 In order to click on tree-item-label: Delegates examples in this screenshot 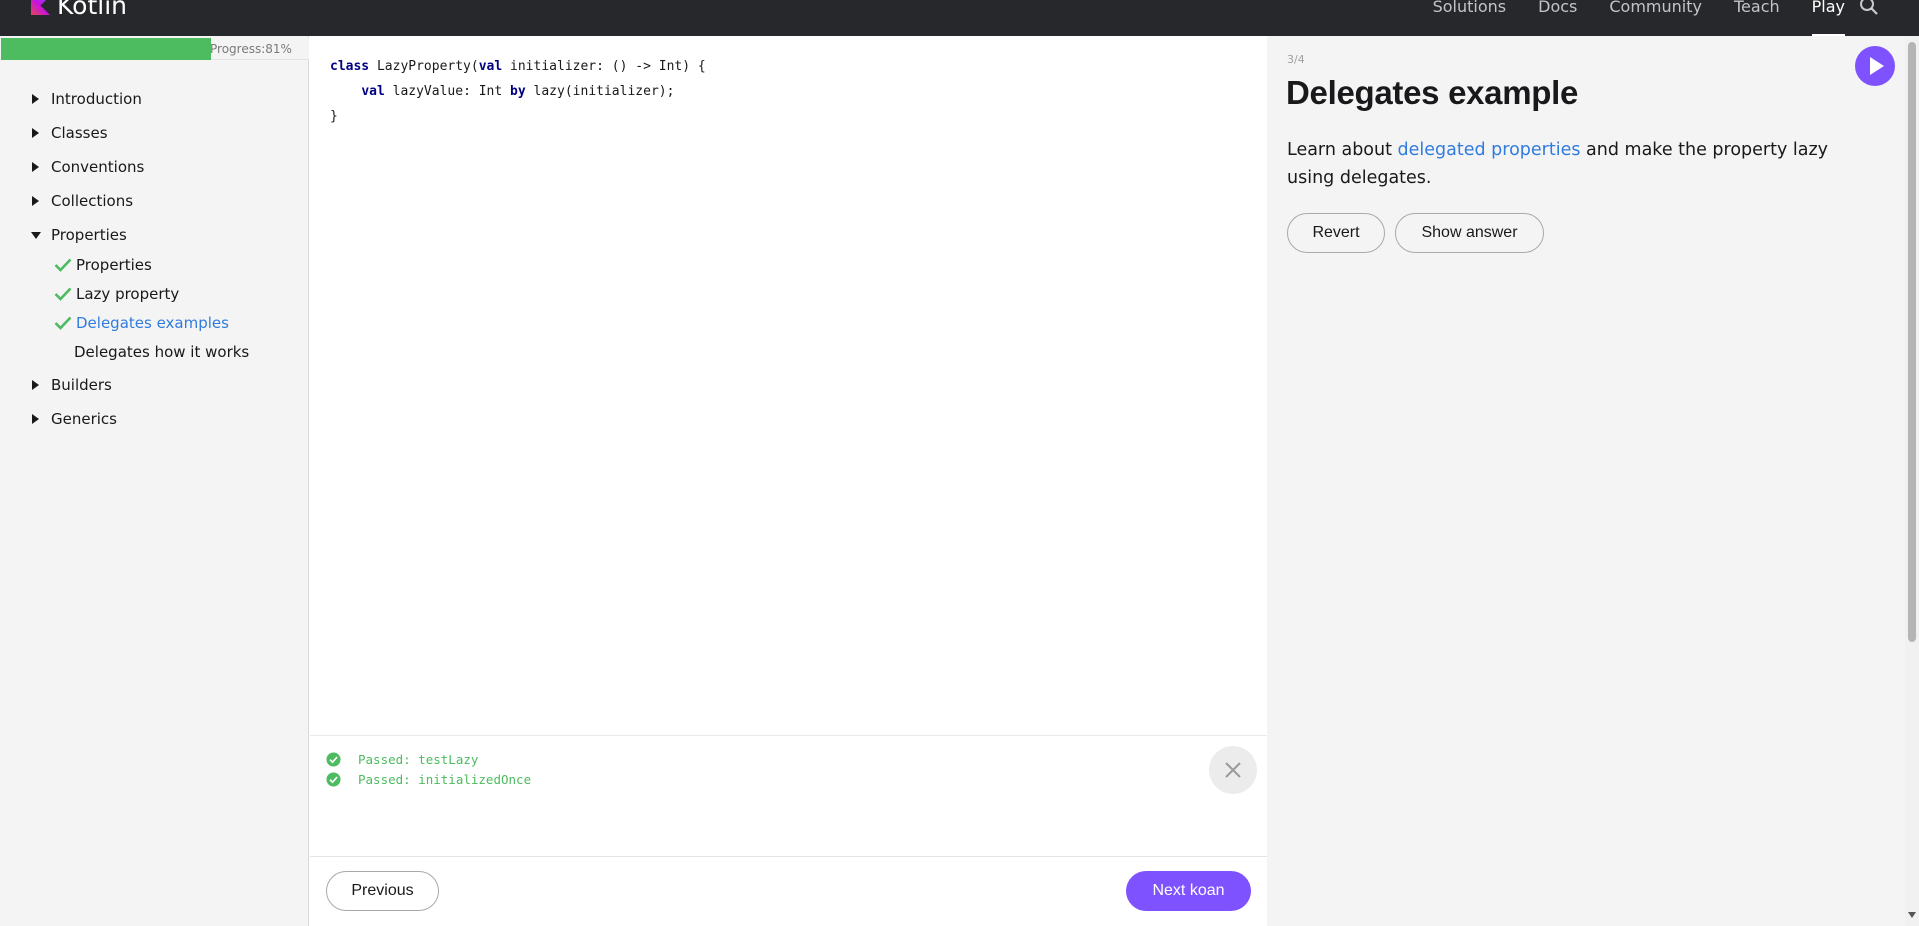, I will do `click(152, 323)`.